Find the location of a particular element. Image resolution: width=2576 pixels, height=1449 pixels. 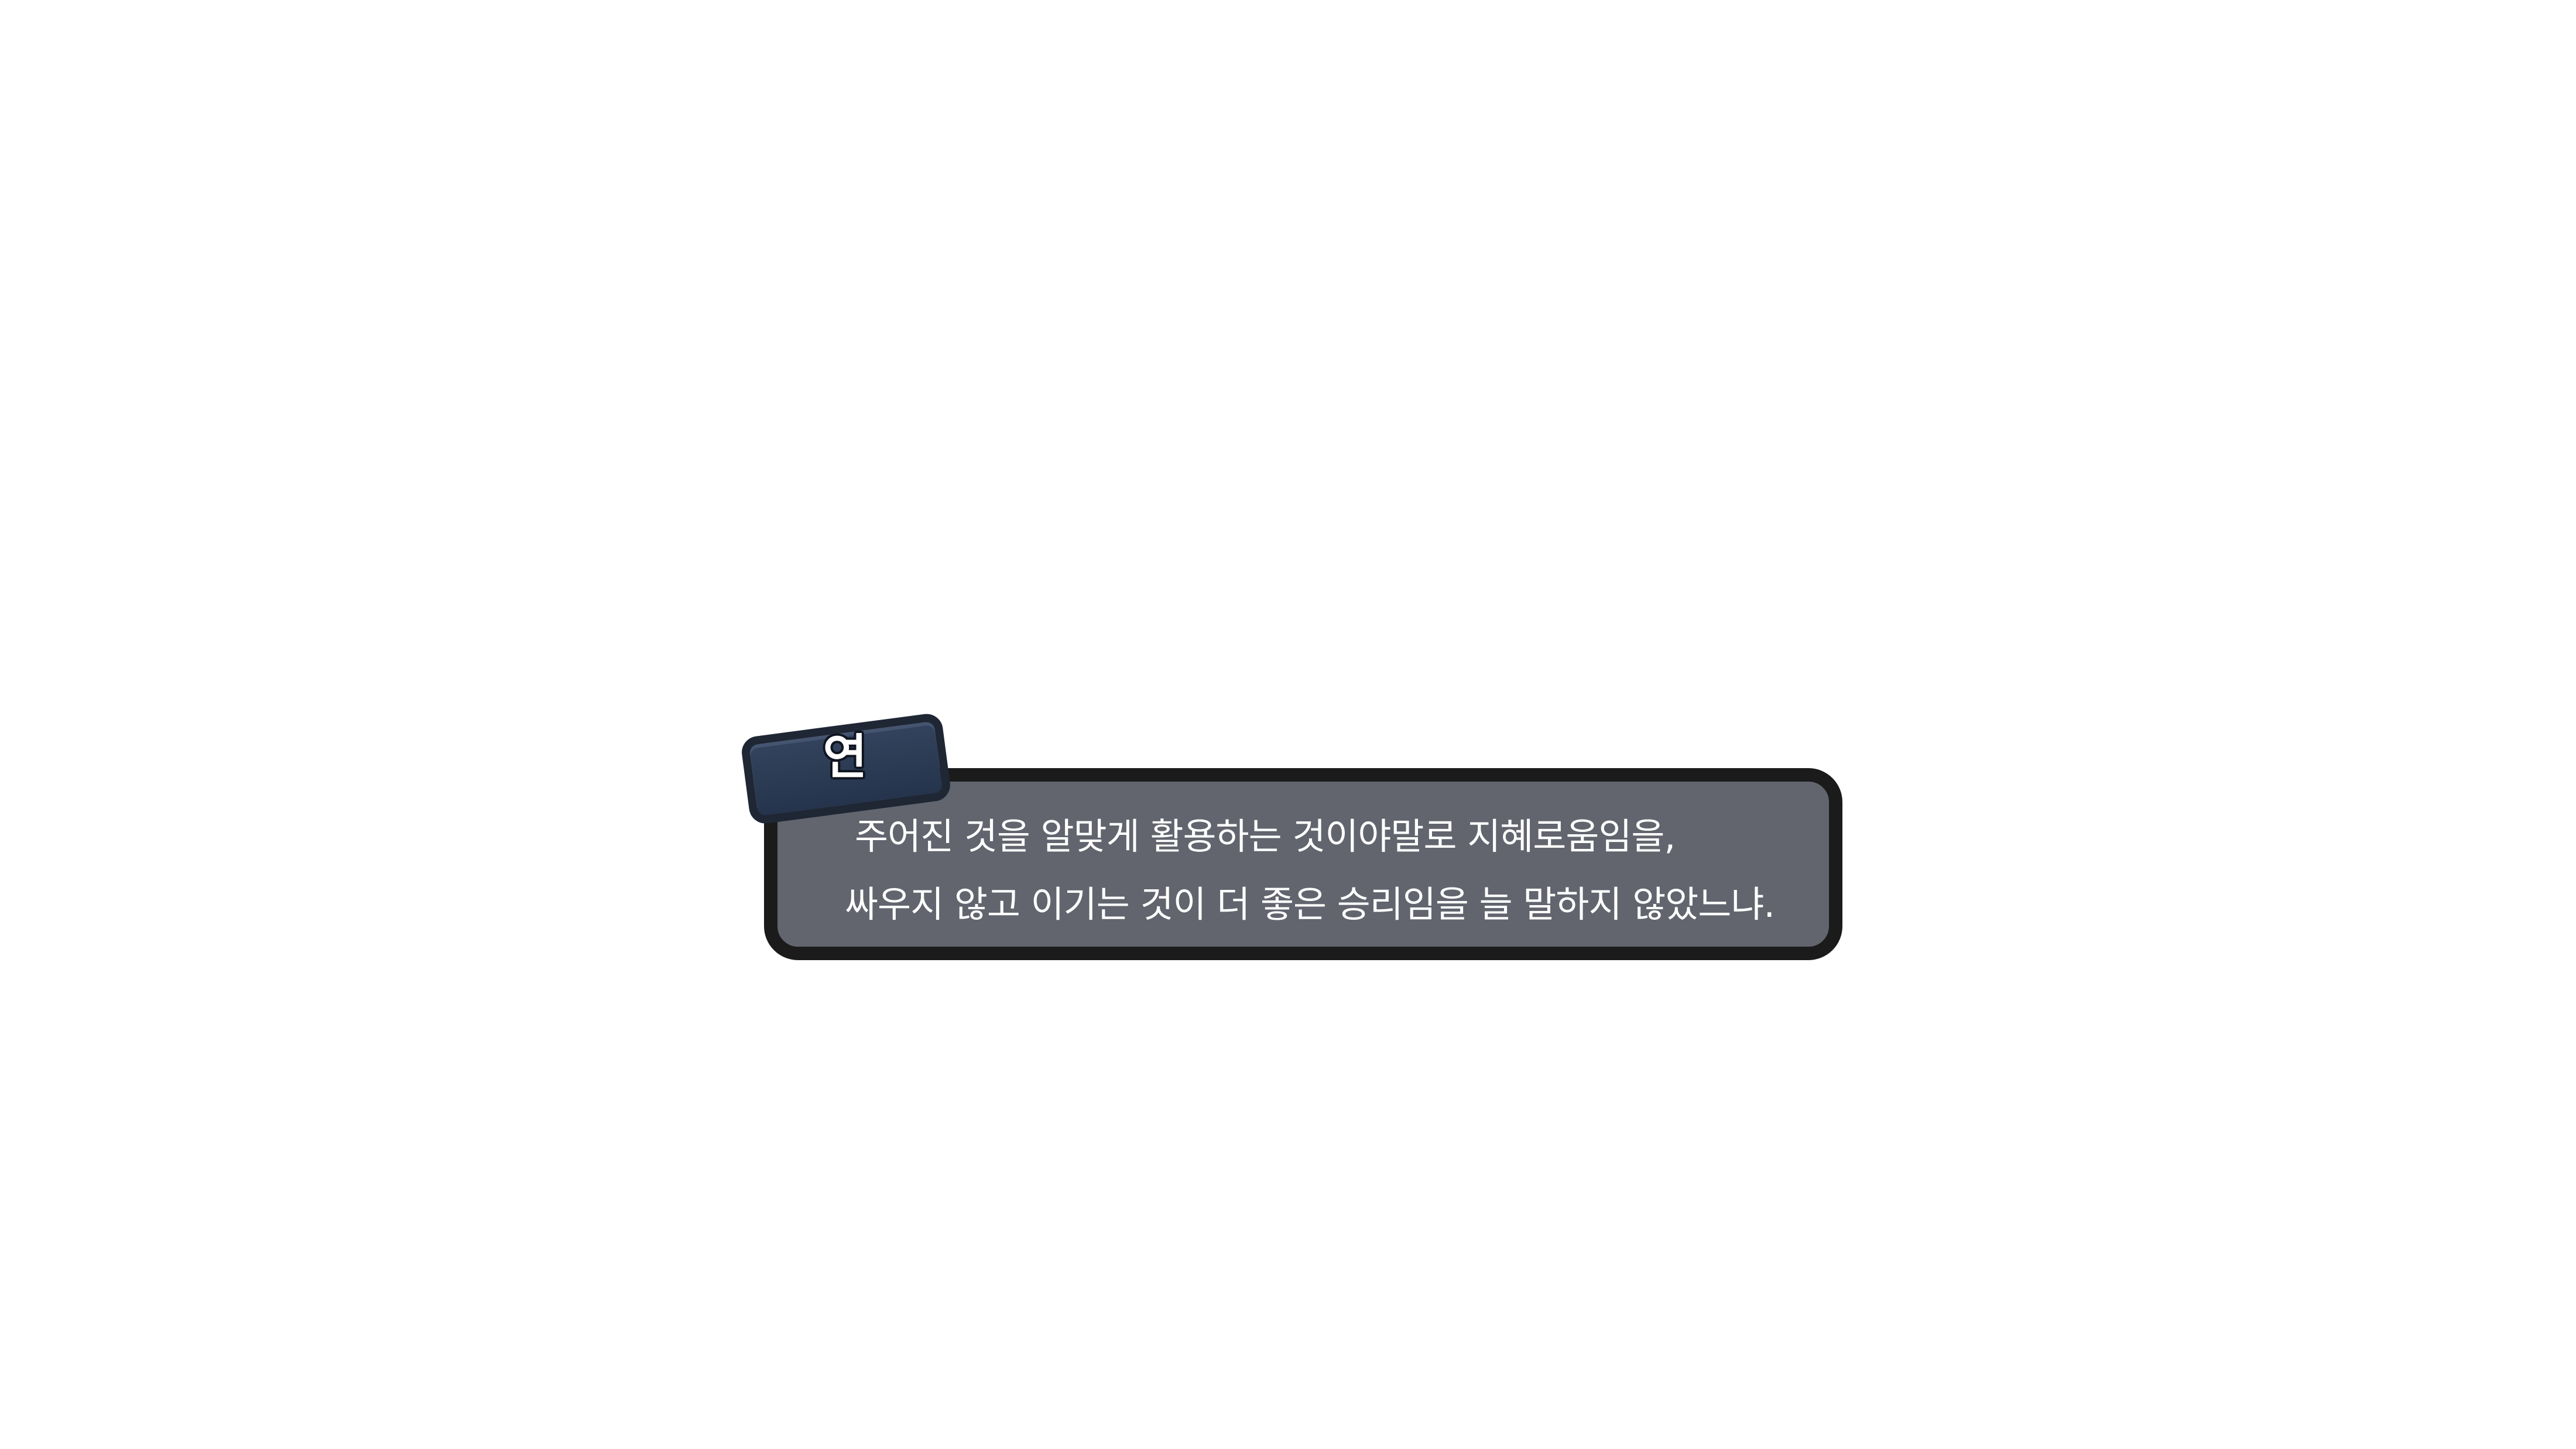

dialogue-line-1: 주어진 것을 알맞게 활용하는 것이야말로 지혜로움임을, is located at coordinates (1266, 836).